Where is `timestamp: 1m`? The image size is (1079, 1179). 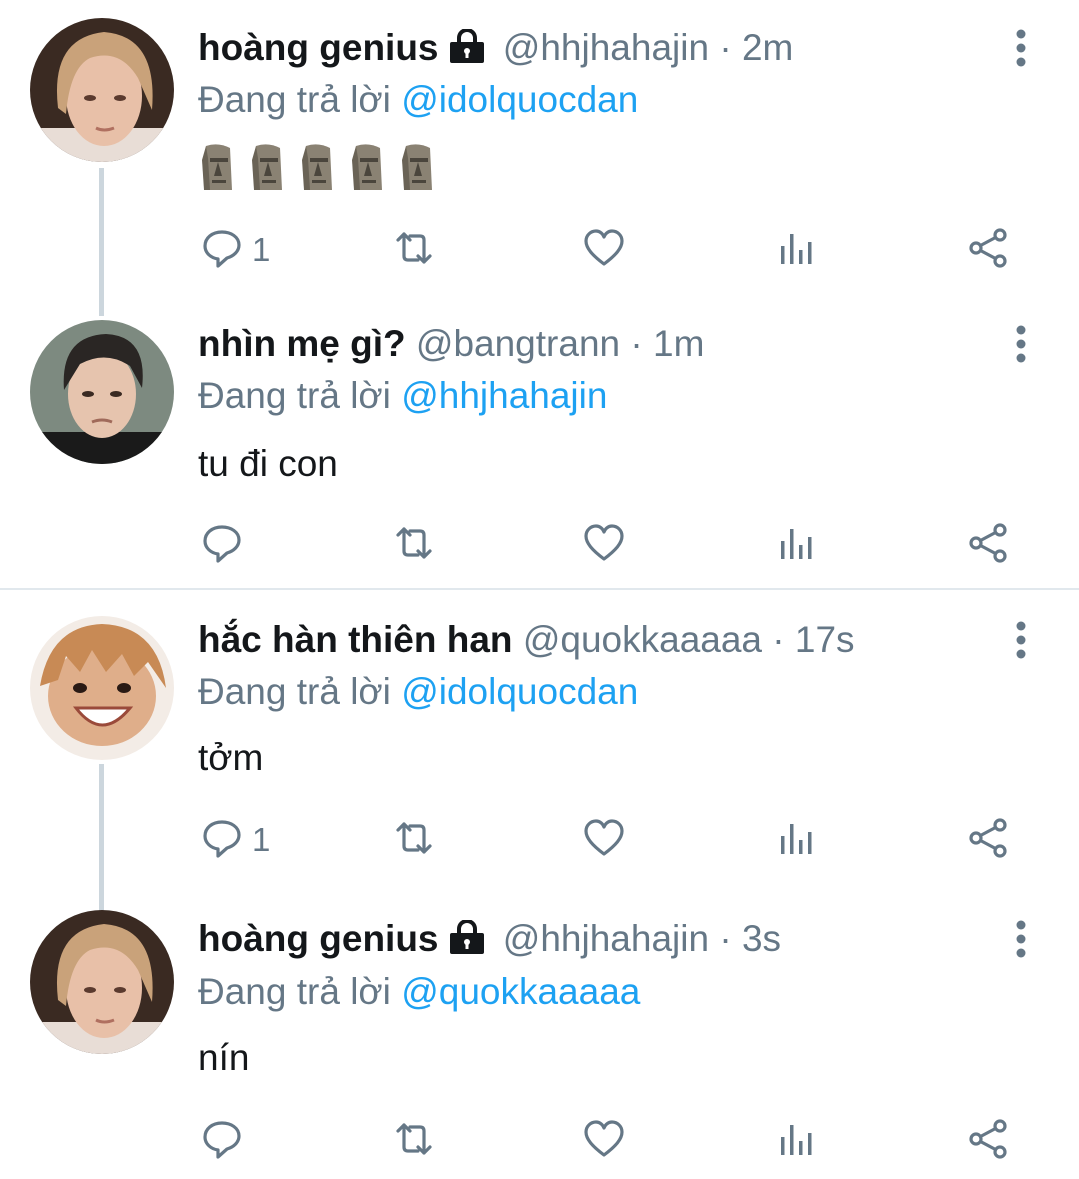 timestamp: 1m is located at coordinates (678, 343).